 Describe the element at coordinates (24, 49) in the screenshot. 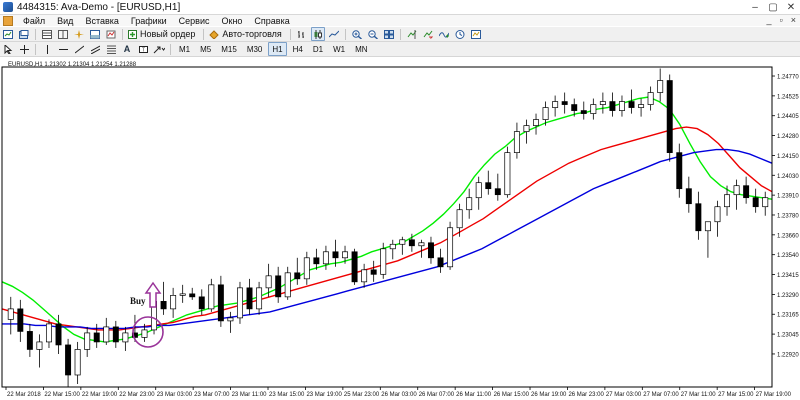

I see `crosshair-icon` at that location.